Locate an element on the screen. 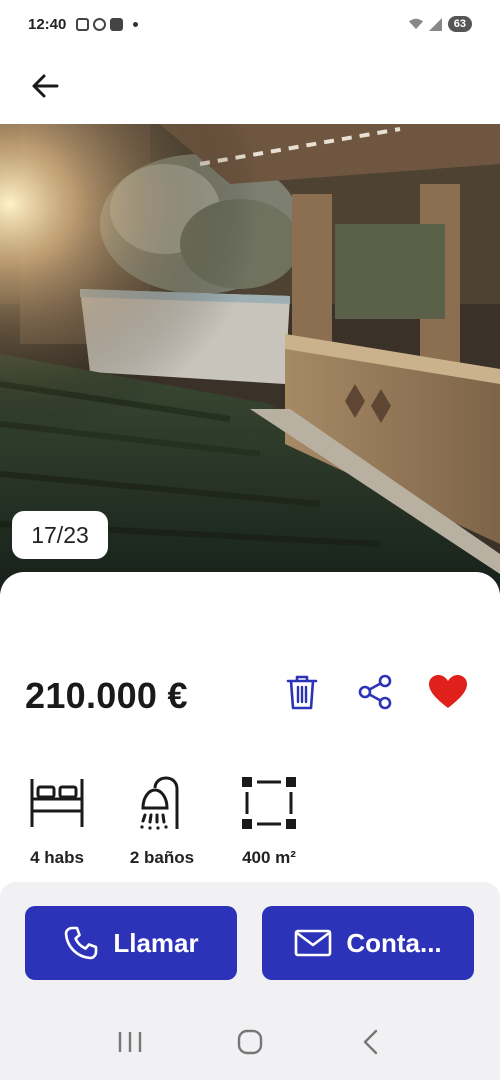 The height and width of the screenshot is (1080, 500). status-bar: 12:40 63 is located at coordinates (250, 24).